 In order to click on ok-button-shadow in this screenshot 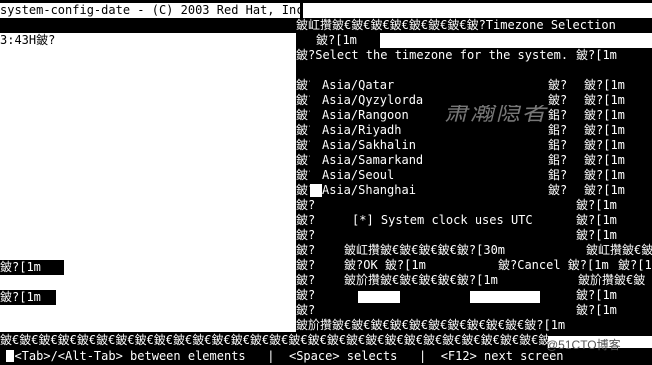, I will do `click(379, 297)`.